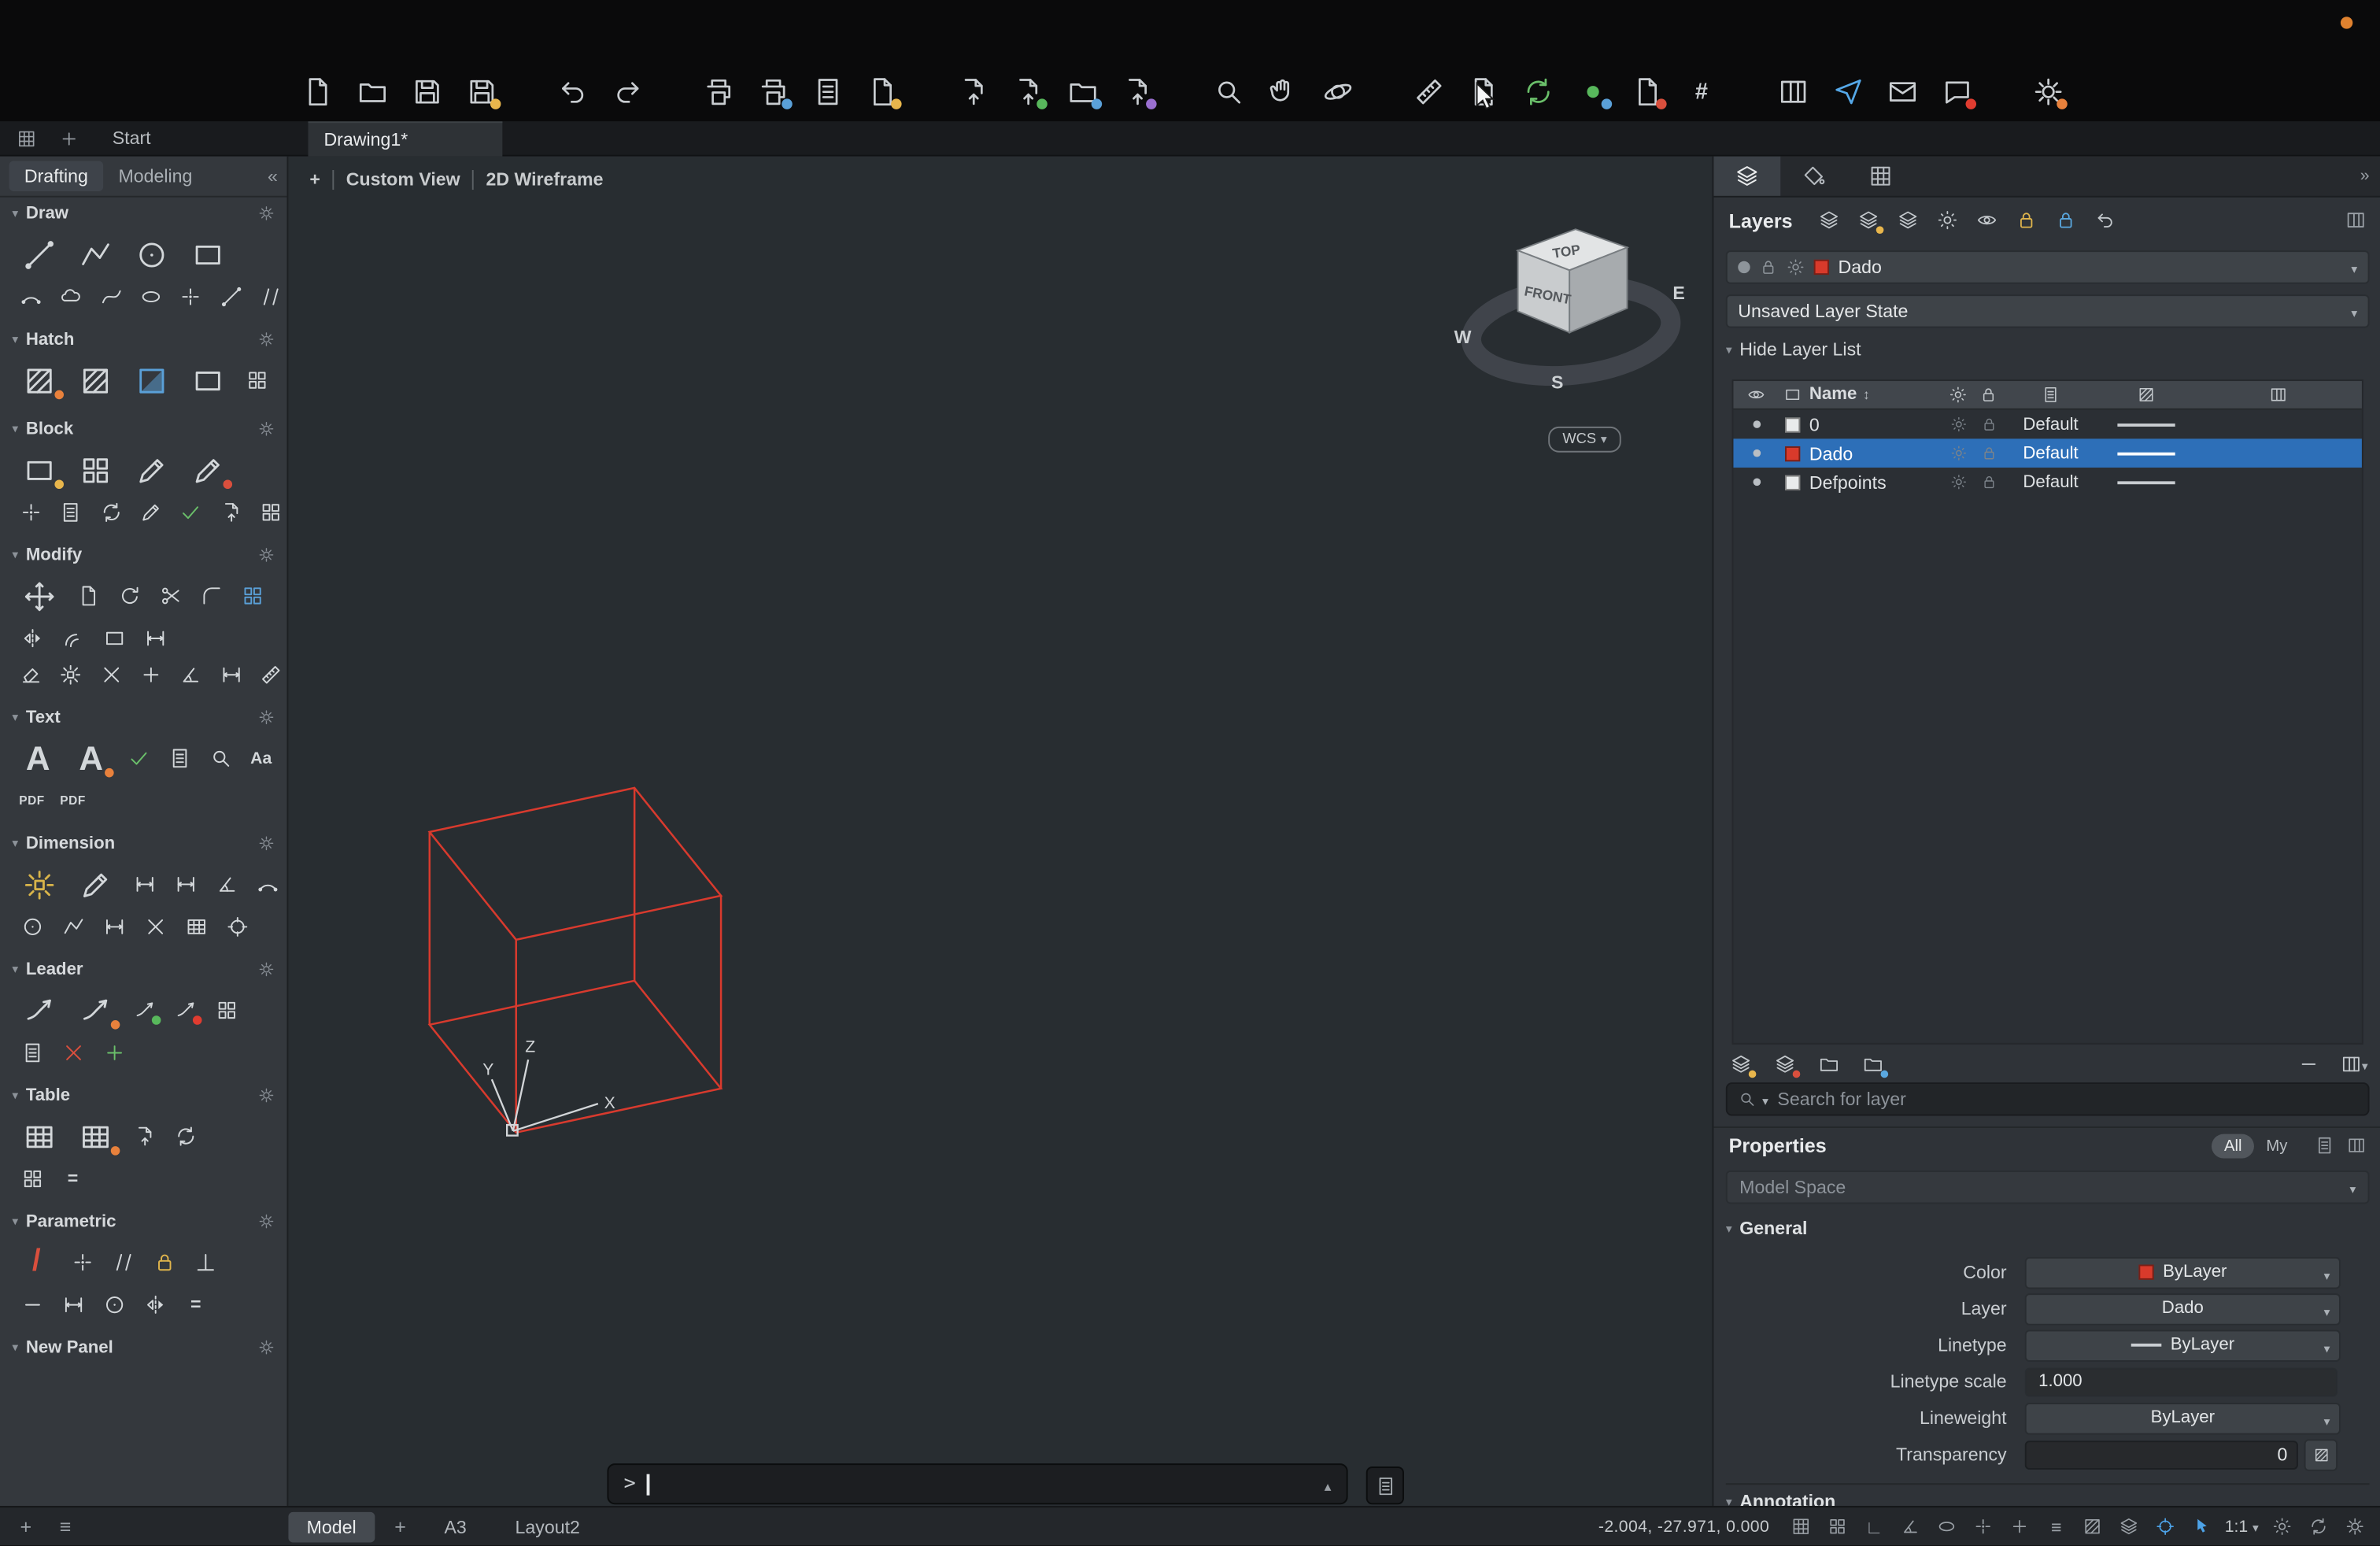 The image size is (2380, 1546). What do you see at coordinates (204, 1262) in the screenshot?
I see `perpendicular-tool` at bounding box center [204, 1262].